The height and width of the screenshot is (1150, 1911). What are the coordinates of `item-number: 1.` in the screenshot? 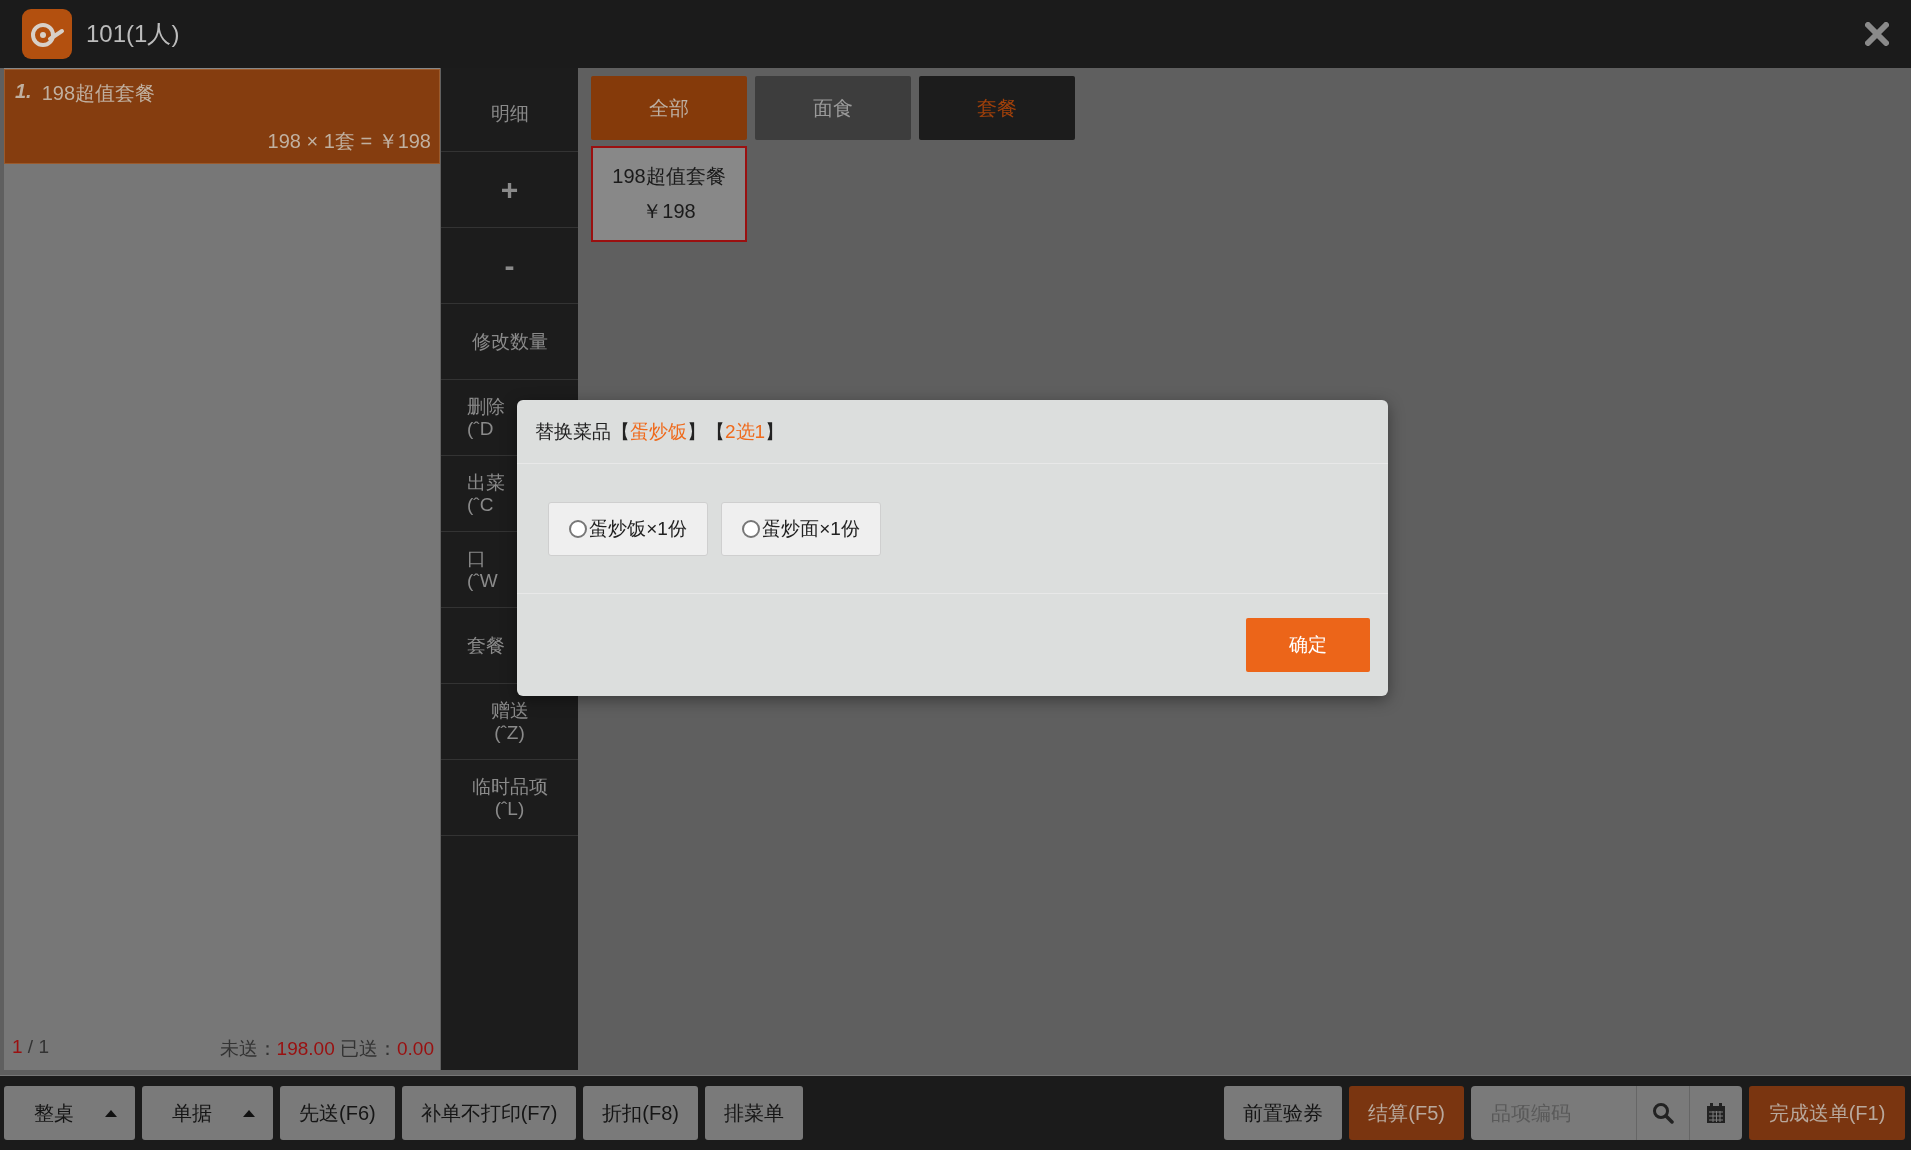 It's located at (23, 92).